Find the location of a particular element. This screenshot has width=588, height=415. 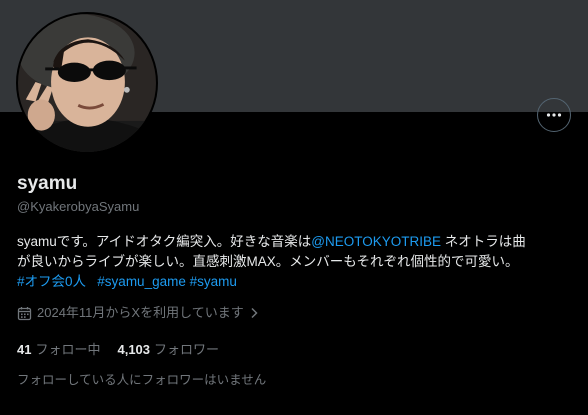

follow-stats: 41 フォロー中 4,103 フォロワー is located at coordinates (126, 350).